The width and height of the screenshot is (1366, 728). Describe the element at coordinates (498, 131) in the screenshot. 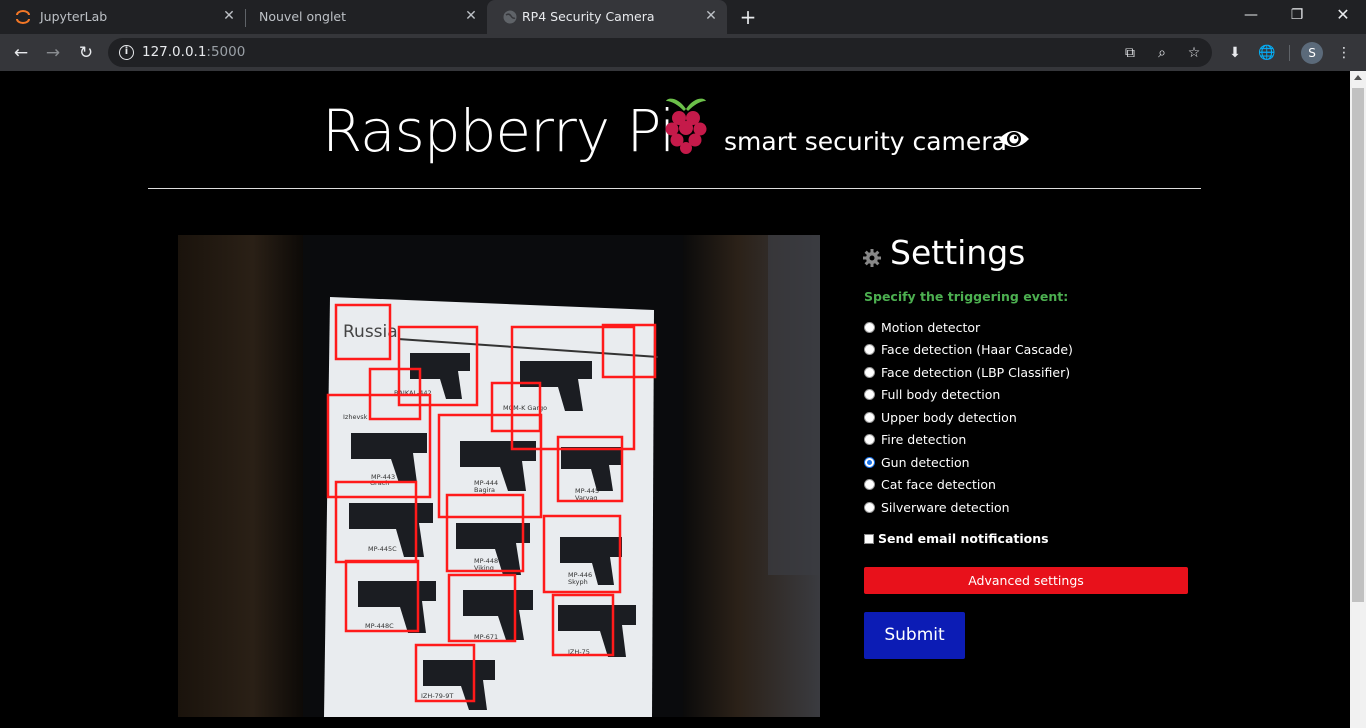

I see `page-title: Raspberry Pi` at that location.